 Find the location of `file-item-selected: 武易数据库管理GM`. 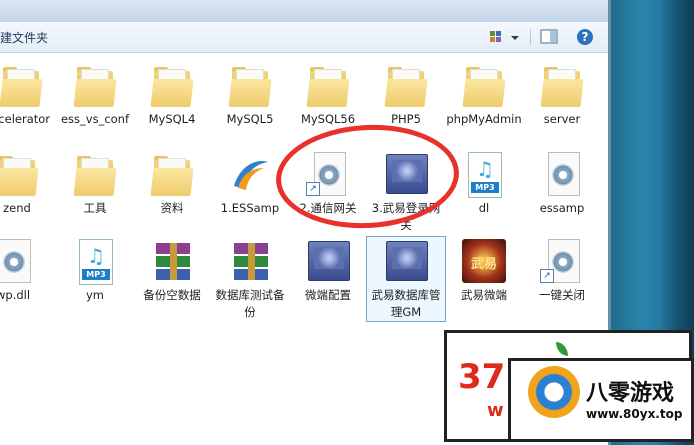

file-item-selected: 武易数据库管理GM is located at coordinates (406, 279).